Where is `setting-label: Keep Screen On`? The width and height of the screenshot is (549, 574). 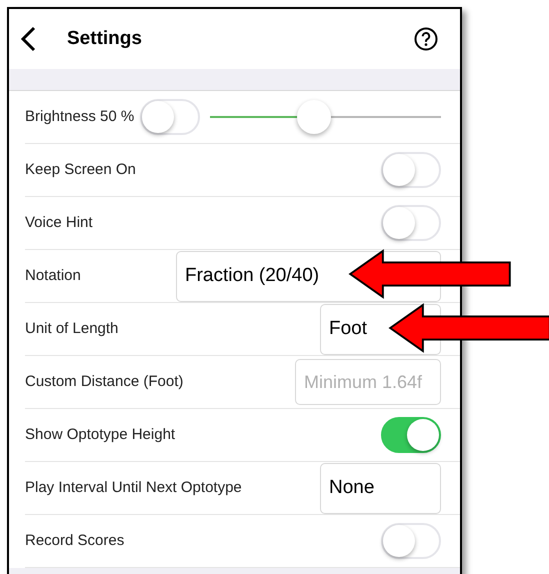
setting-label: Keep Screen On is located at coordinates (80, 170).